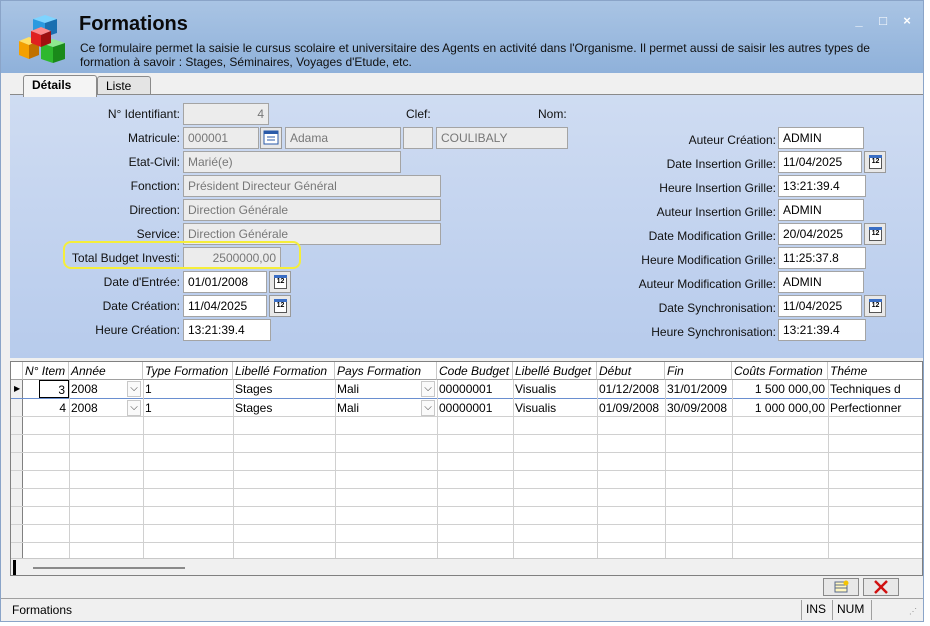 This screenshot has width=930, height=626. I want to click on date-sync-calendar-button: 12, so click(875, 306).